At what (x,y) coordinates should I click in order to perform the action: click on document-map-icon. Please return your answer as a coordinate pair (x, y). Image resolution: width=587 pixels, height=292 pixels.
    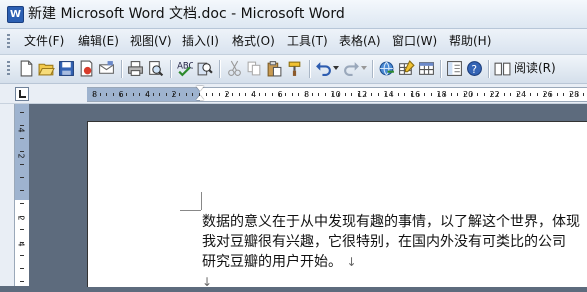
    Looking at the image, I should click on (454, 68).